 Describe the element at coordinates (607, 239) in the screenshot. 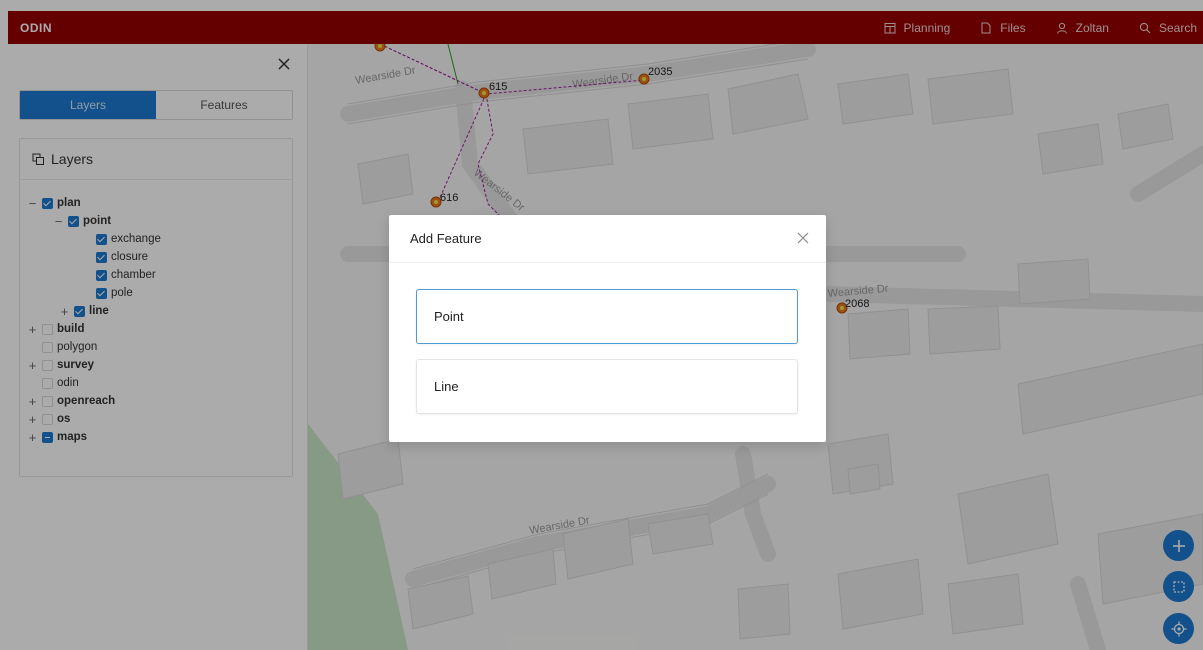

I see `dialog-header: Add Feature` at that location.